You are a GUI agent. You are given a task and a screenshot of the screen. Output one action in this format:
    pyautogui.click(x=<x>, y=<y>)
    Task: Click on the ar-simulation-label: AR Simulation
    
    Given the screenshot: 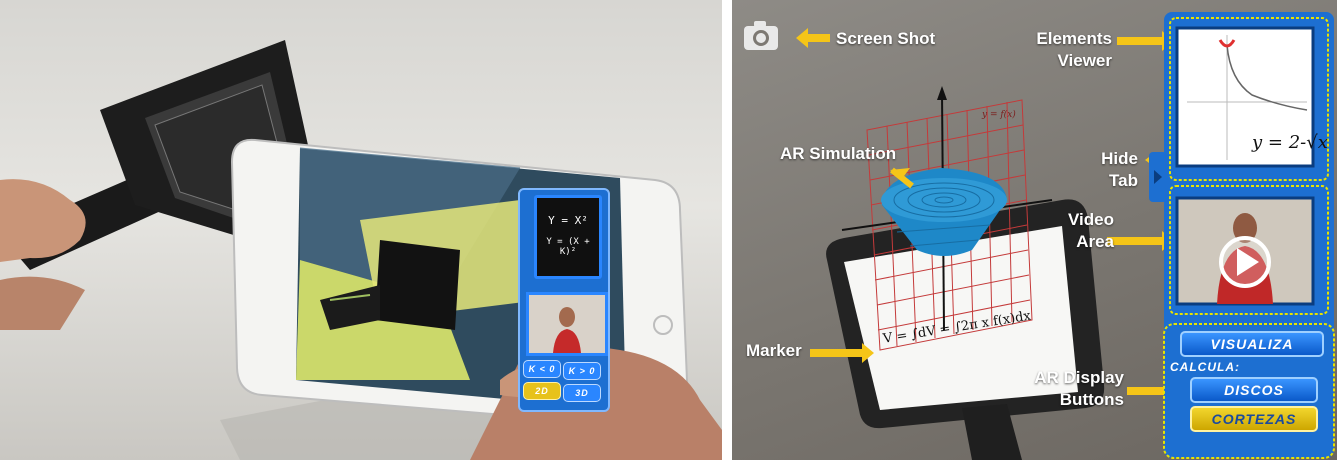 What is the action you would take?
    pyautogui.click(x=838, y=153)
    